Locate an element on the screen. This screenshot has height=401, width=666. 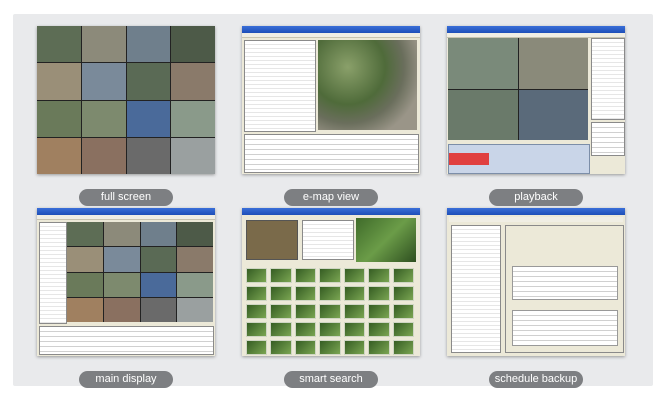
caption-full-screen: full screen is located at coordinates (126, 197).